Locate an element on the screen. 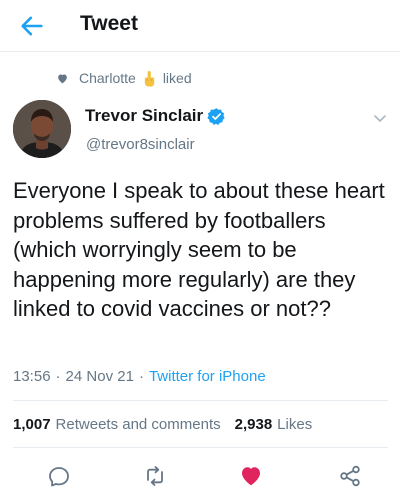 The width and height of the screenshot is (400, 500). retweets-count: 1,007 is located at coordinates (32, 424).